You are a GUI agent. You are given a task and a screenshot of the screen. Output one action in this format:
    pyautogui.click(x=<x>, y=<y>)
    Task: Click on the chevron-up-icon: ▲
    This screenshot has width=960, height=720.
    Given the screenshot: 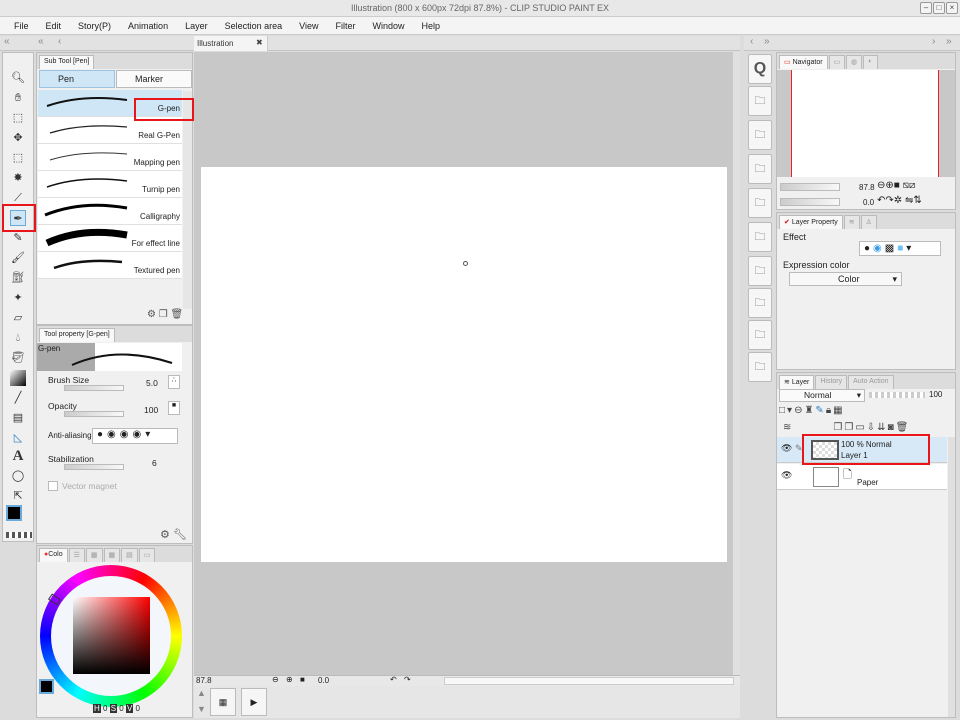 What is the action you would take?
    pyautogui.click(x=201, y=693)
    